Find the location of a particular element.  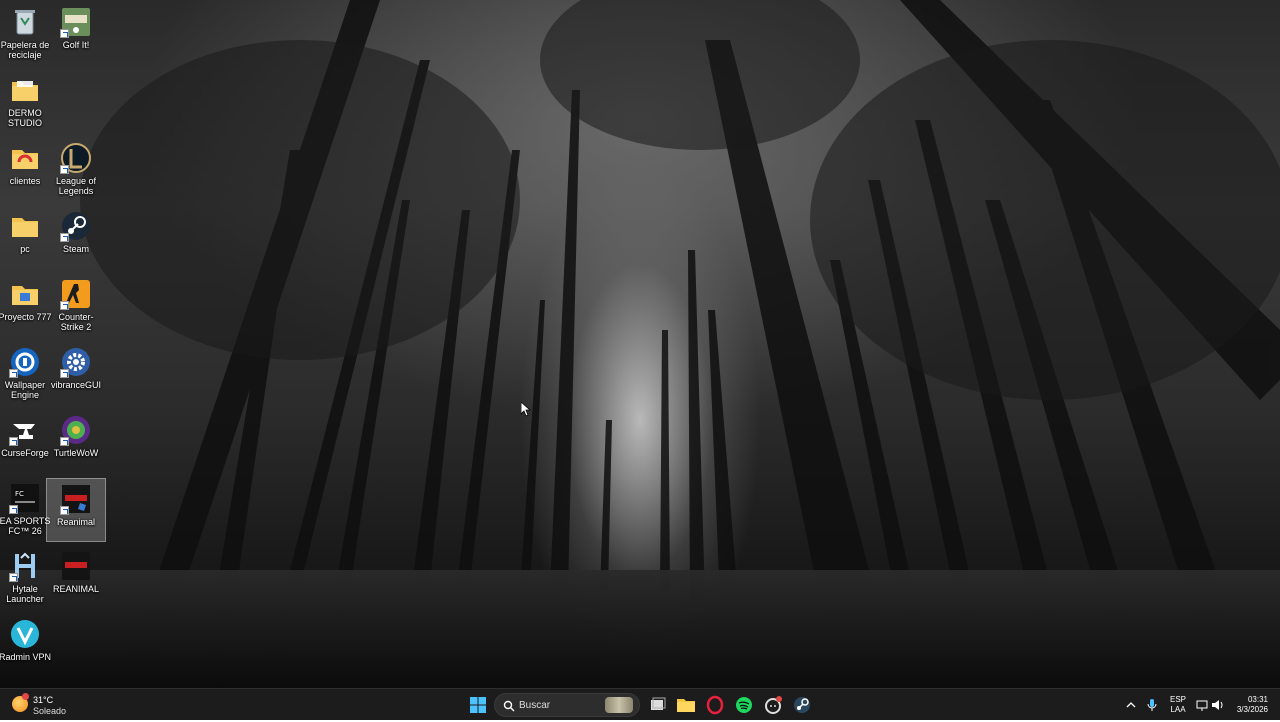

chevron-up-icon is located at coordinates (1131, 705).